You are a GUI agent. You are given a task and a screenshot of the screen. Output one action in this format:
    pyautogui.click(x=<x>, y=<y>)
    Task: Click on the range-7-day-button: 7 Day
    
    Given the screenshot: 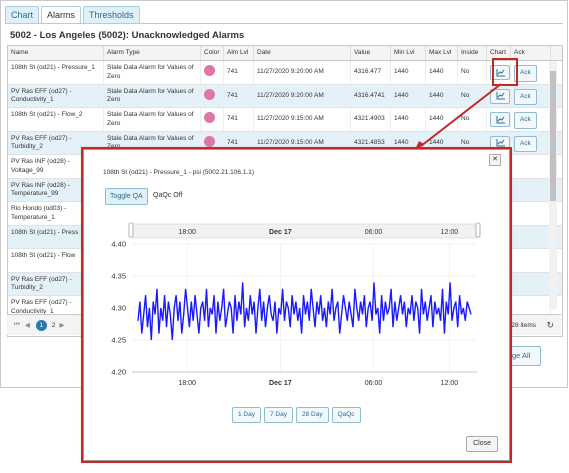 What is the action you would take?
    pyautogui.click(x=278, y=415)
    